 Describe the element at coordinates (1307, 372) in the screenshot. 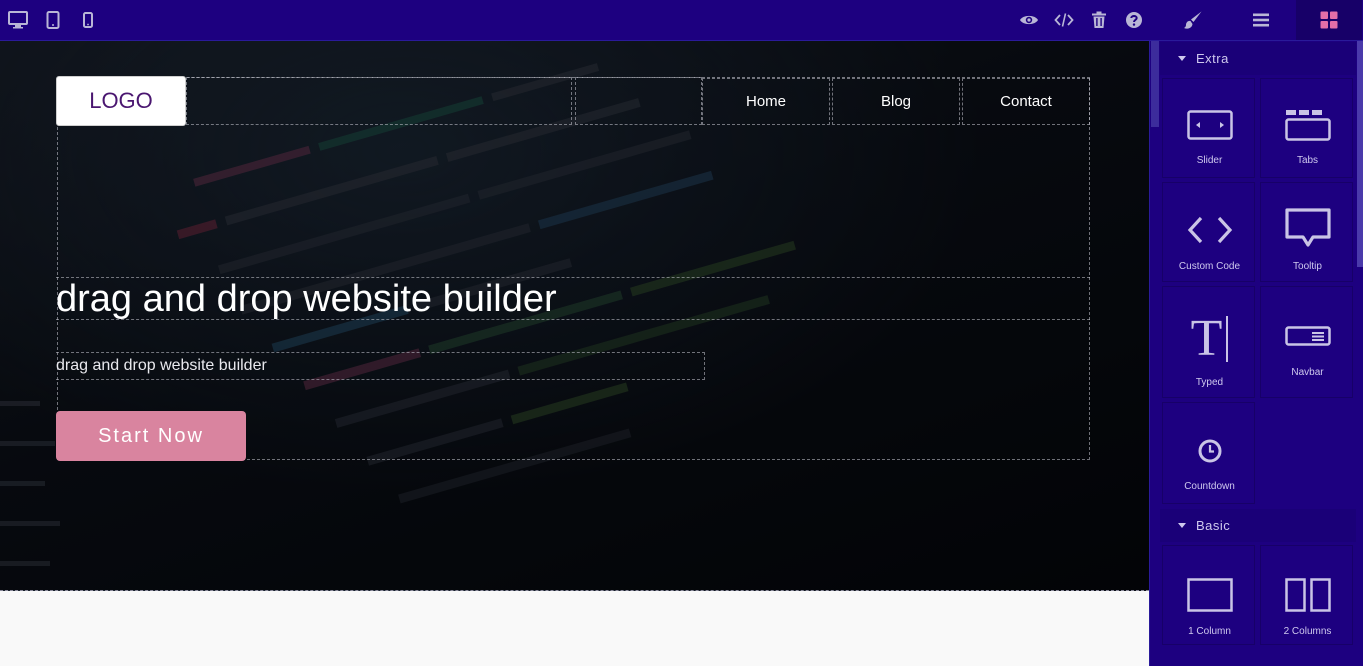

I see `block-label: Navbar` at that location.